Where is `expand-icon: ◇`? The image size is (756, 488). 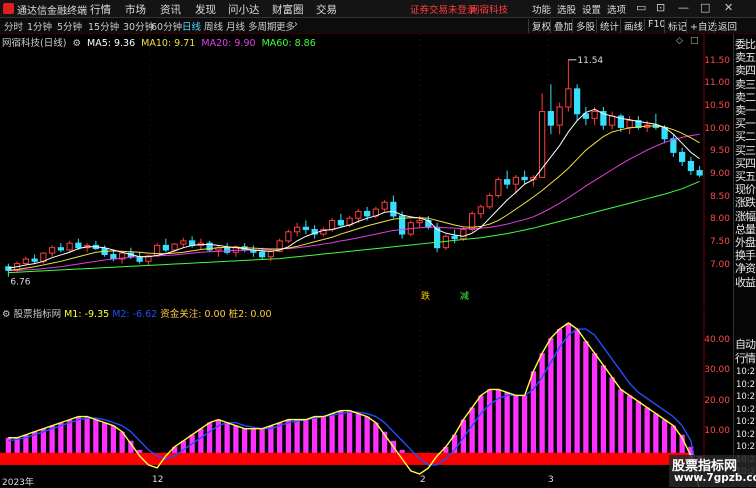 expand-icon: ◇ is located at coordinates (679, 41).